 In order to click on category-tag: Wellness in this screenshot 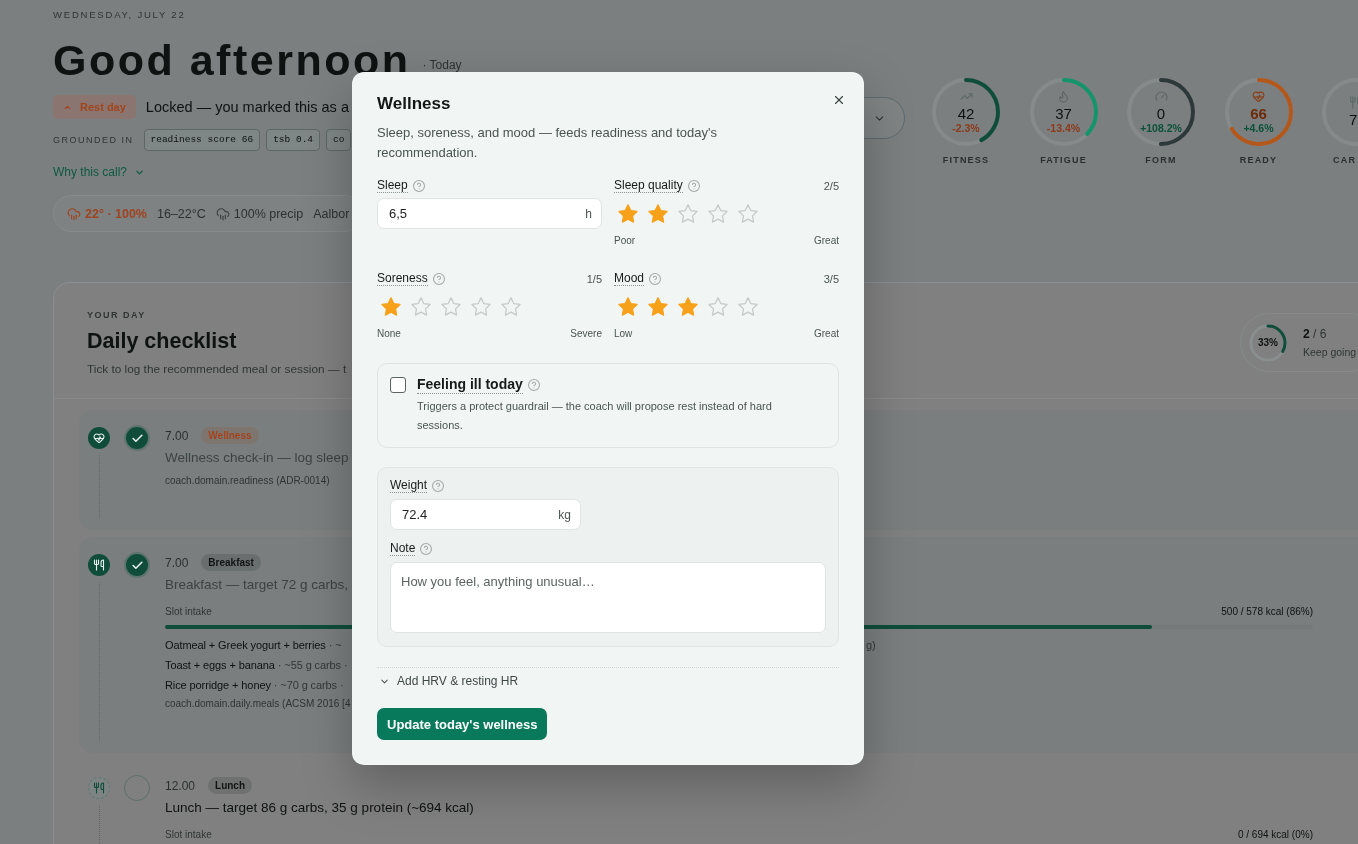, I will do `click(230, 435)`.